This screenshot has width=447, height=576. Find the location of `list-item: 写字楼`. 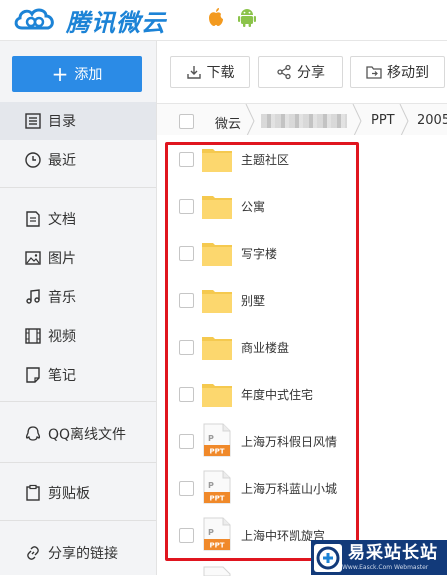

list-item: 写字楼 is located at coordinates (302, 253).